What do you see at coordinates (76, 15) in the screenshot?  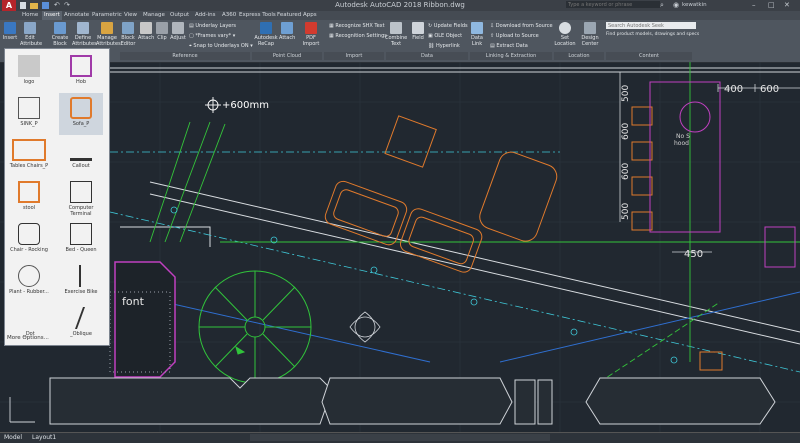 I see `tab-annotate: Annotate` at bounding box center [76, 15].